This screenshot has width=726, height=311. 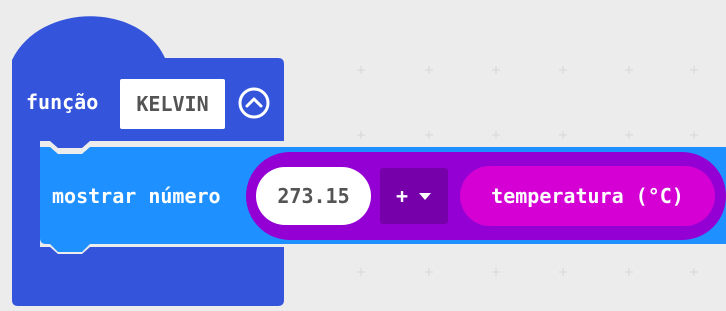 I want to click on function-name-field: KELVIN, so click(x=172, y=104).